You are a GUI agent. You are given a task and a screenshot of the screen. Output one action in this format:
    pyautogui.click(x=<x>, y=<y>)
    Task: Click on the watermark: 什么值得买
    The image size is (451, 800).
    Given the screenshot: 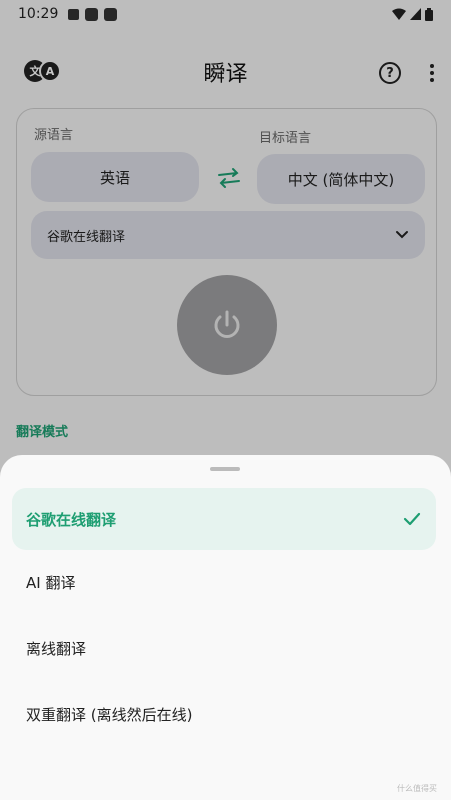 What is the action you would take?
    pyautogui.click(x=417, y=788)
    